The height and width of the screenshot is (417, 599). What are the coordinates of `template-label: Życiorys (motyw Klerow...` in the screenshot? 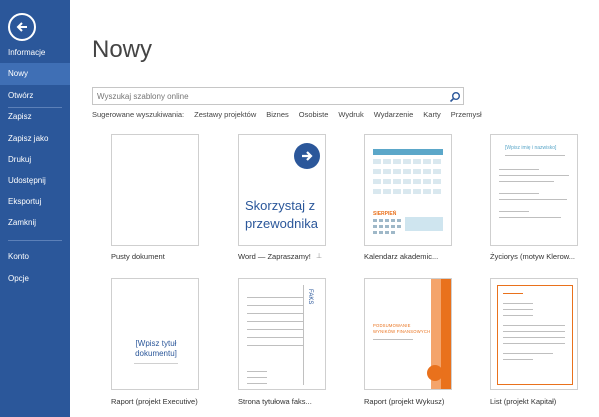 It's located at (533, 256).